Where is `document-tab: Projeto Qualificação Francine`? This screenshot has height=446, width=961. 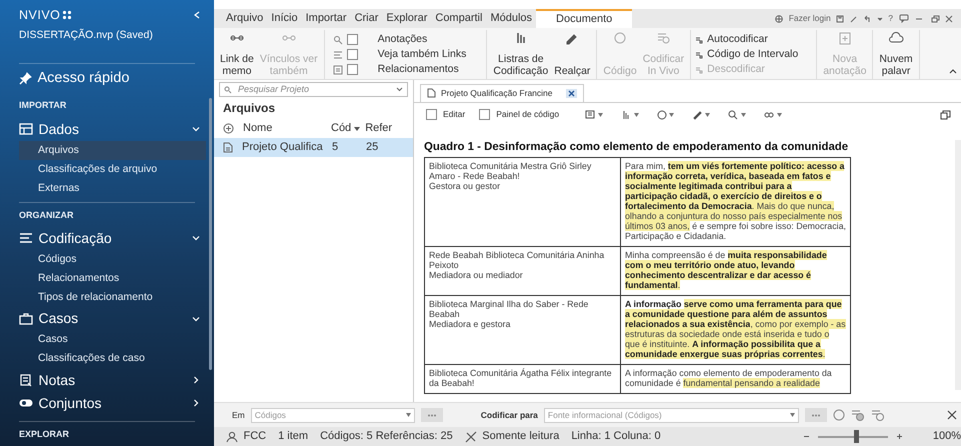
document-tab: Projeto Qualificação Francine is located at coordinates (502, 93).